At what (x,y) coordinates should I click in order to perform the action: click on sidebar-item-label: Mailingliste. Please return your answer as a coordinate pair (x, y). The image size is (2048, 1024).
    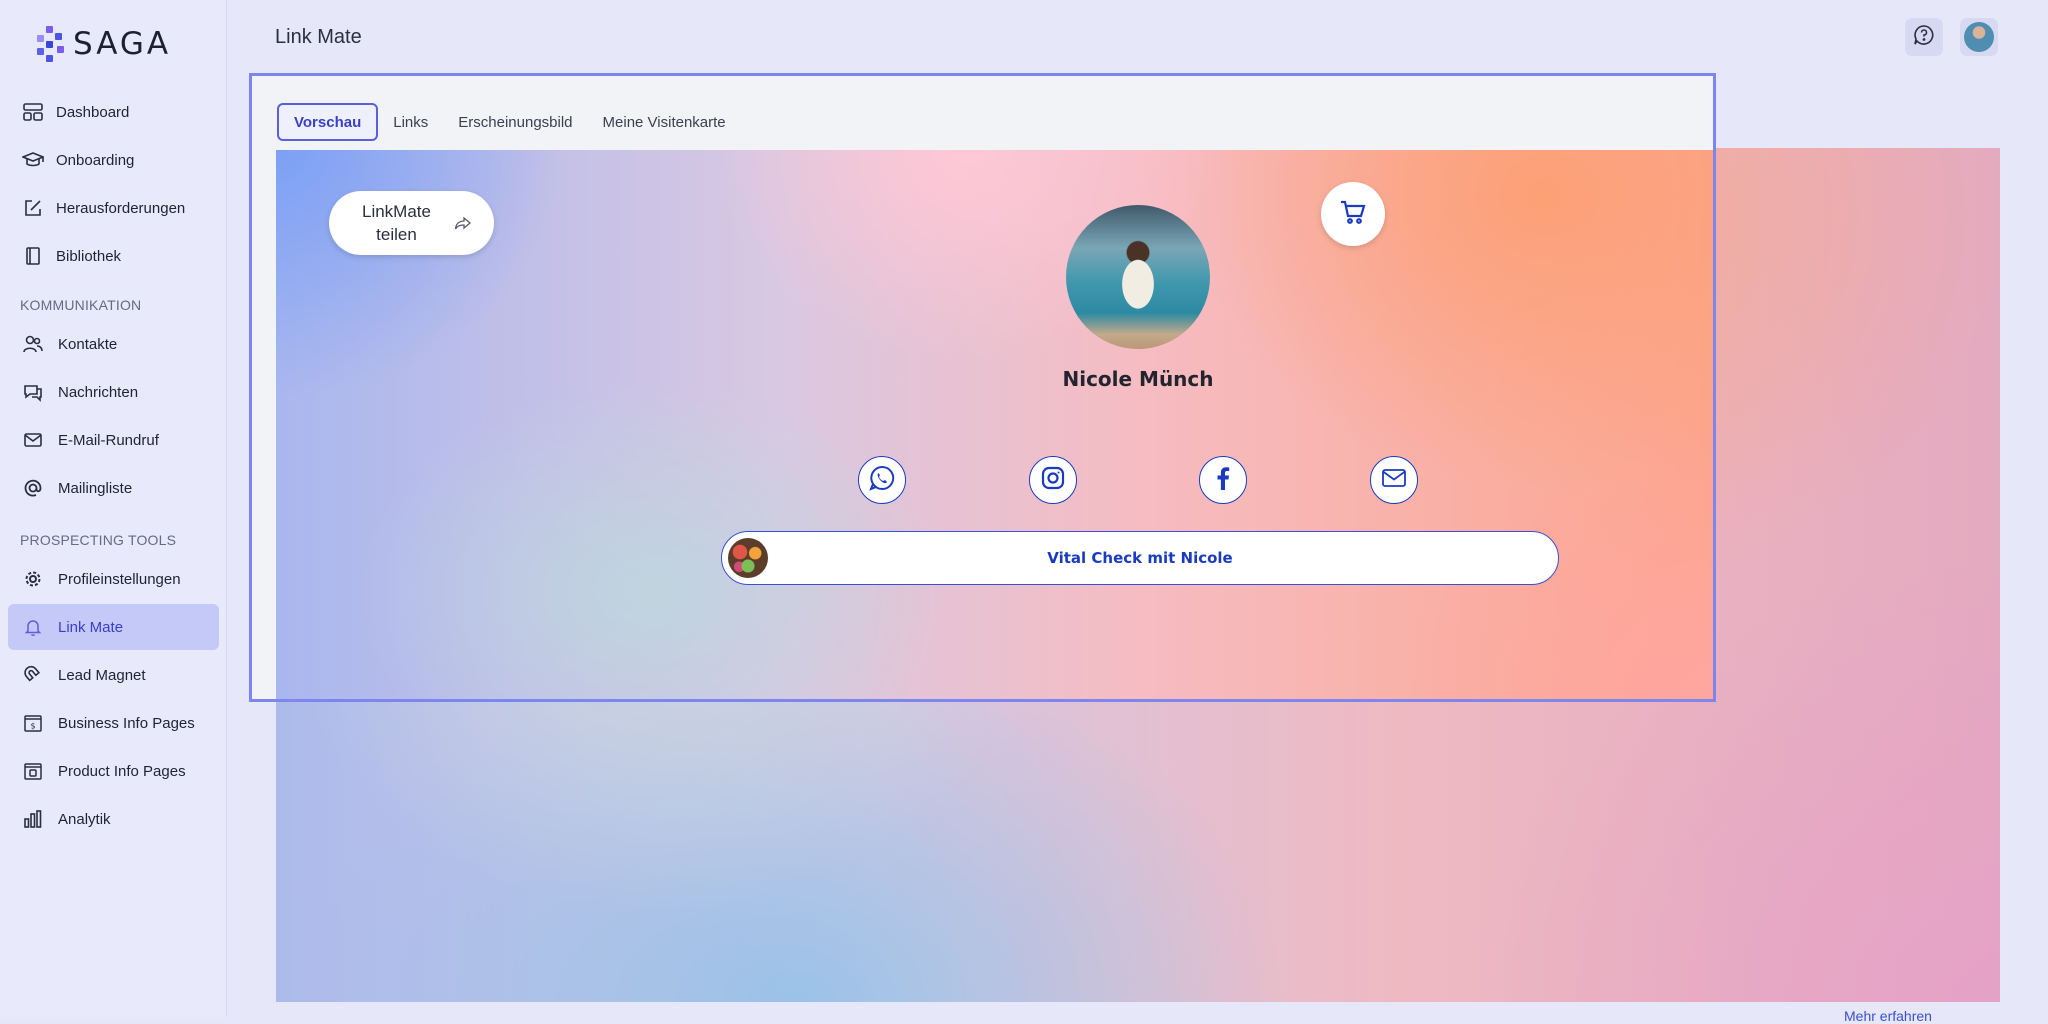
    Looking at the image, I should click on (95, 488).